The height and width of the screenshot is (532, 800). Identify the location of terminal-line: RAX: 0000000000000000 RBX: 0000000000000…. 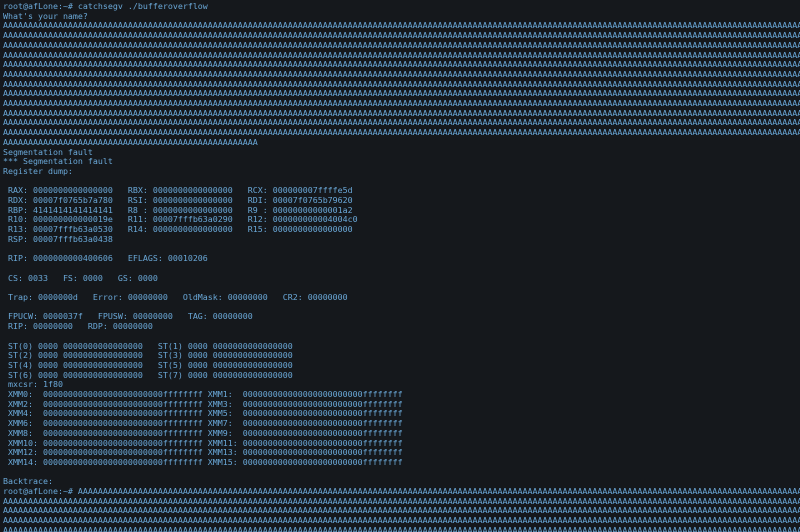
(178, 191).